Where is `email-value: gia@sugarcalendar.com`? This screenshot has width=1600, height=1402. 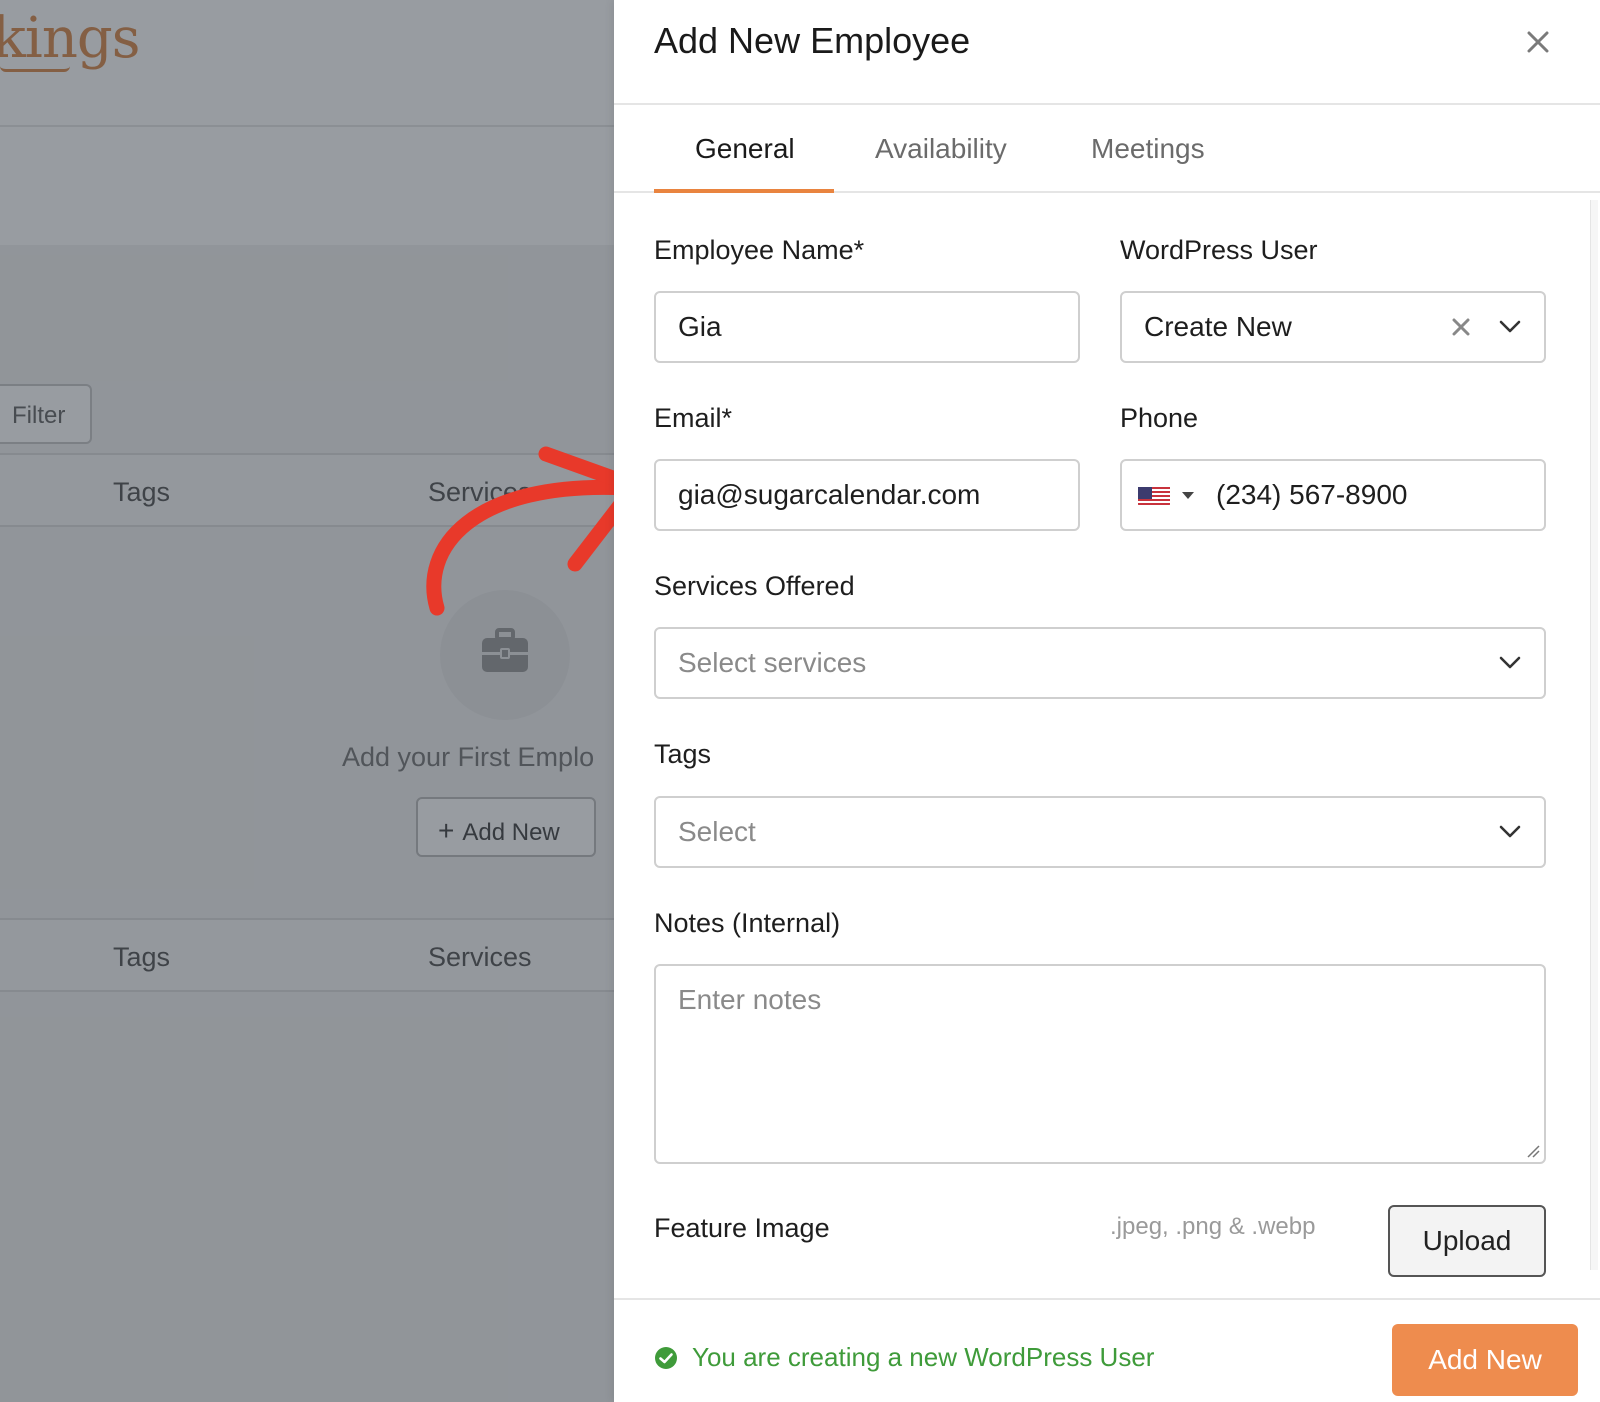 email-value: gia@sugarcalendar.com is located at coordinates (829, 494).